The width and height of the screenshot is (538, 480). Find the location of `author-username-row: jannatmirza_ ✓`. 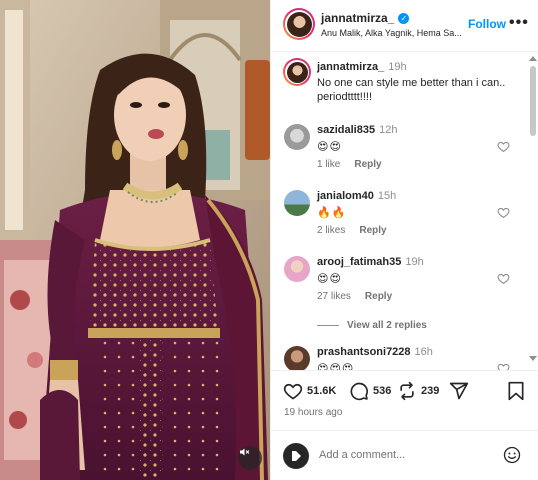

author-username-row: jannatmirza_ ✓ is located at coordinates (365, 18).